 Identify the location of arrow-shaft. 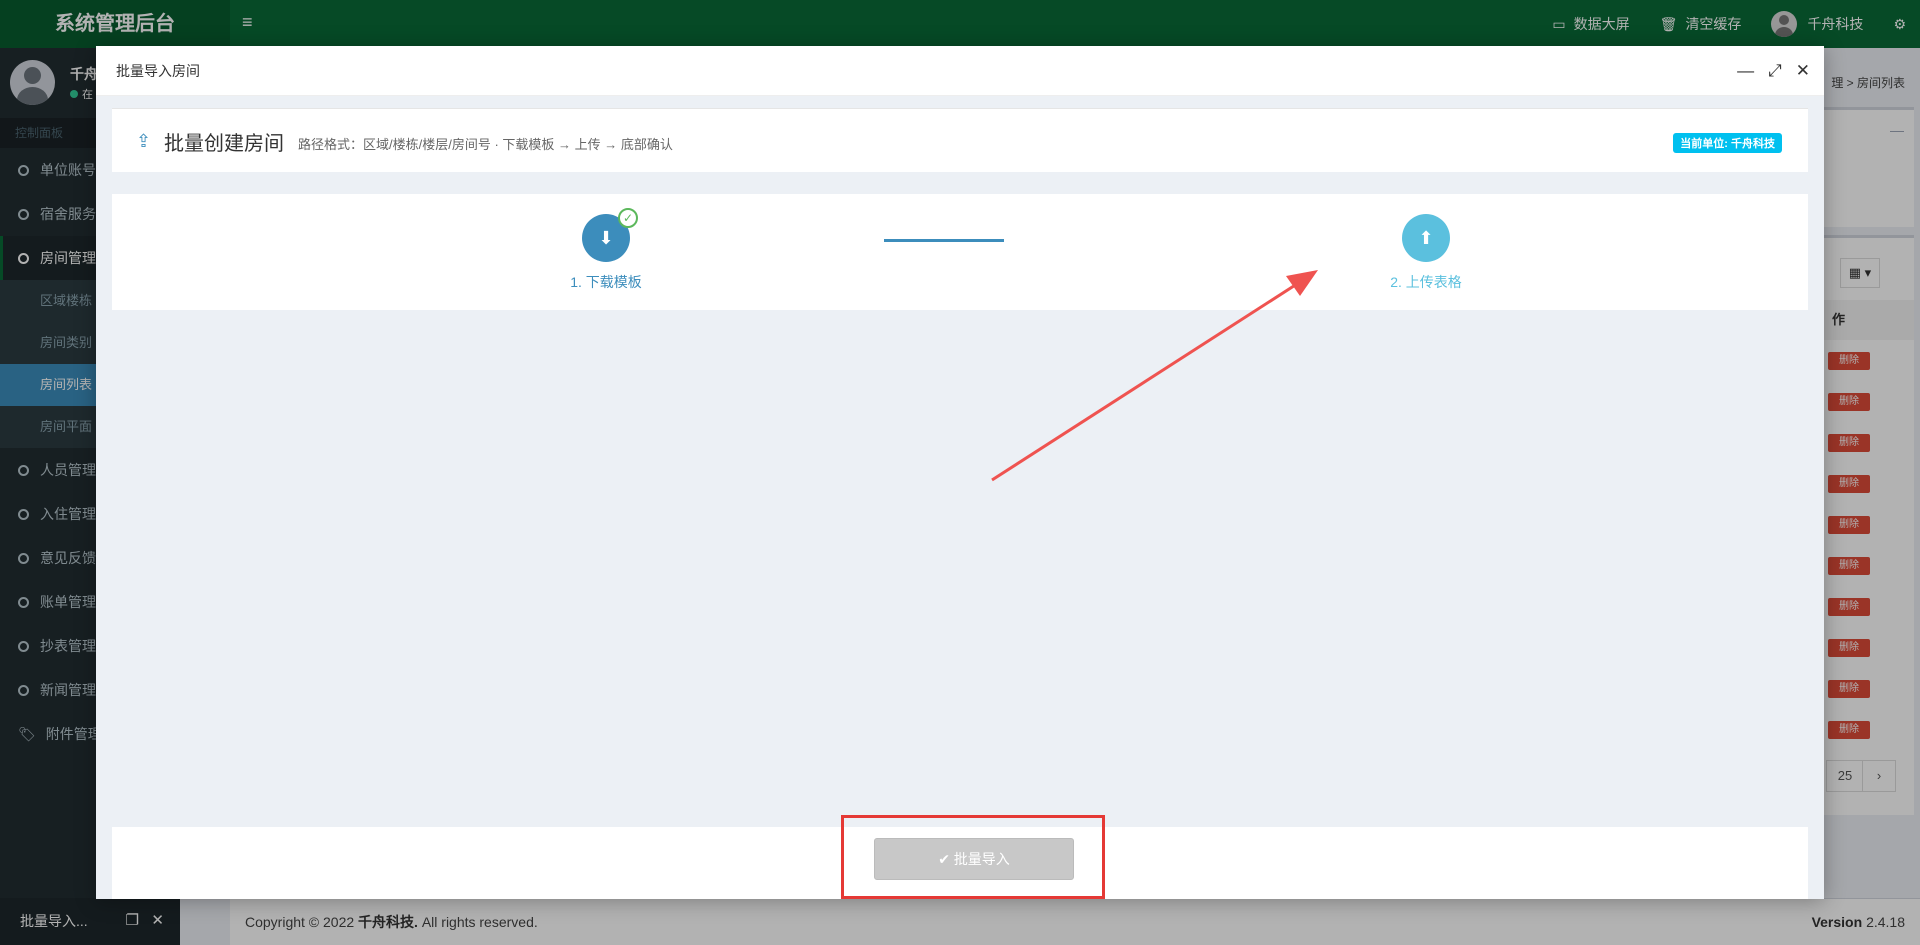
(1146, 381).